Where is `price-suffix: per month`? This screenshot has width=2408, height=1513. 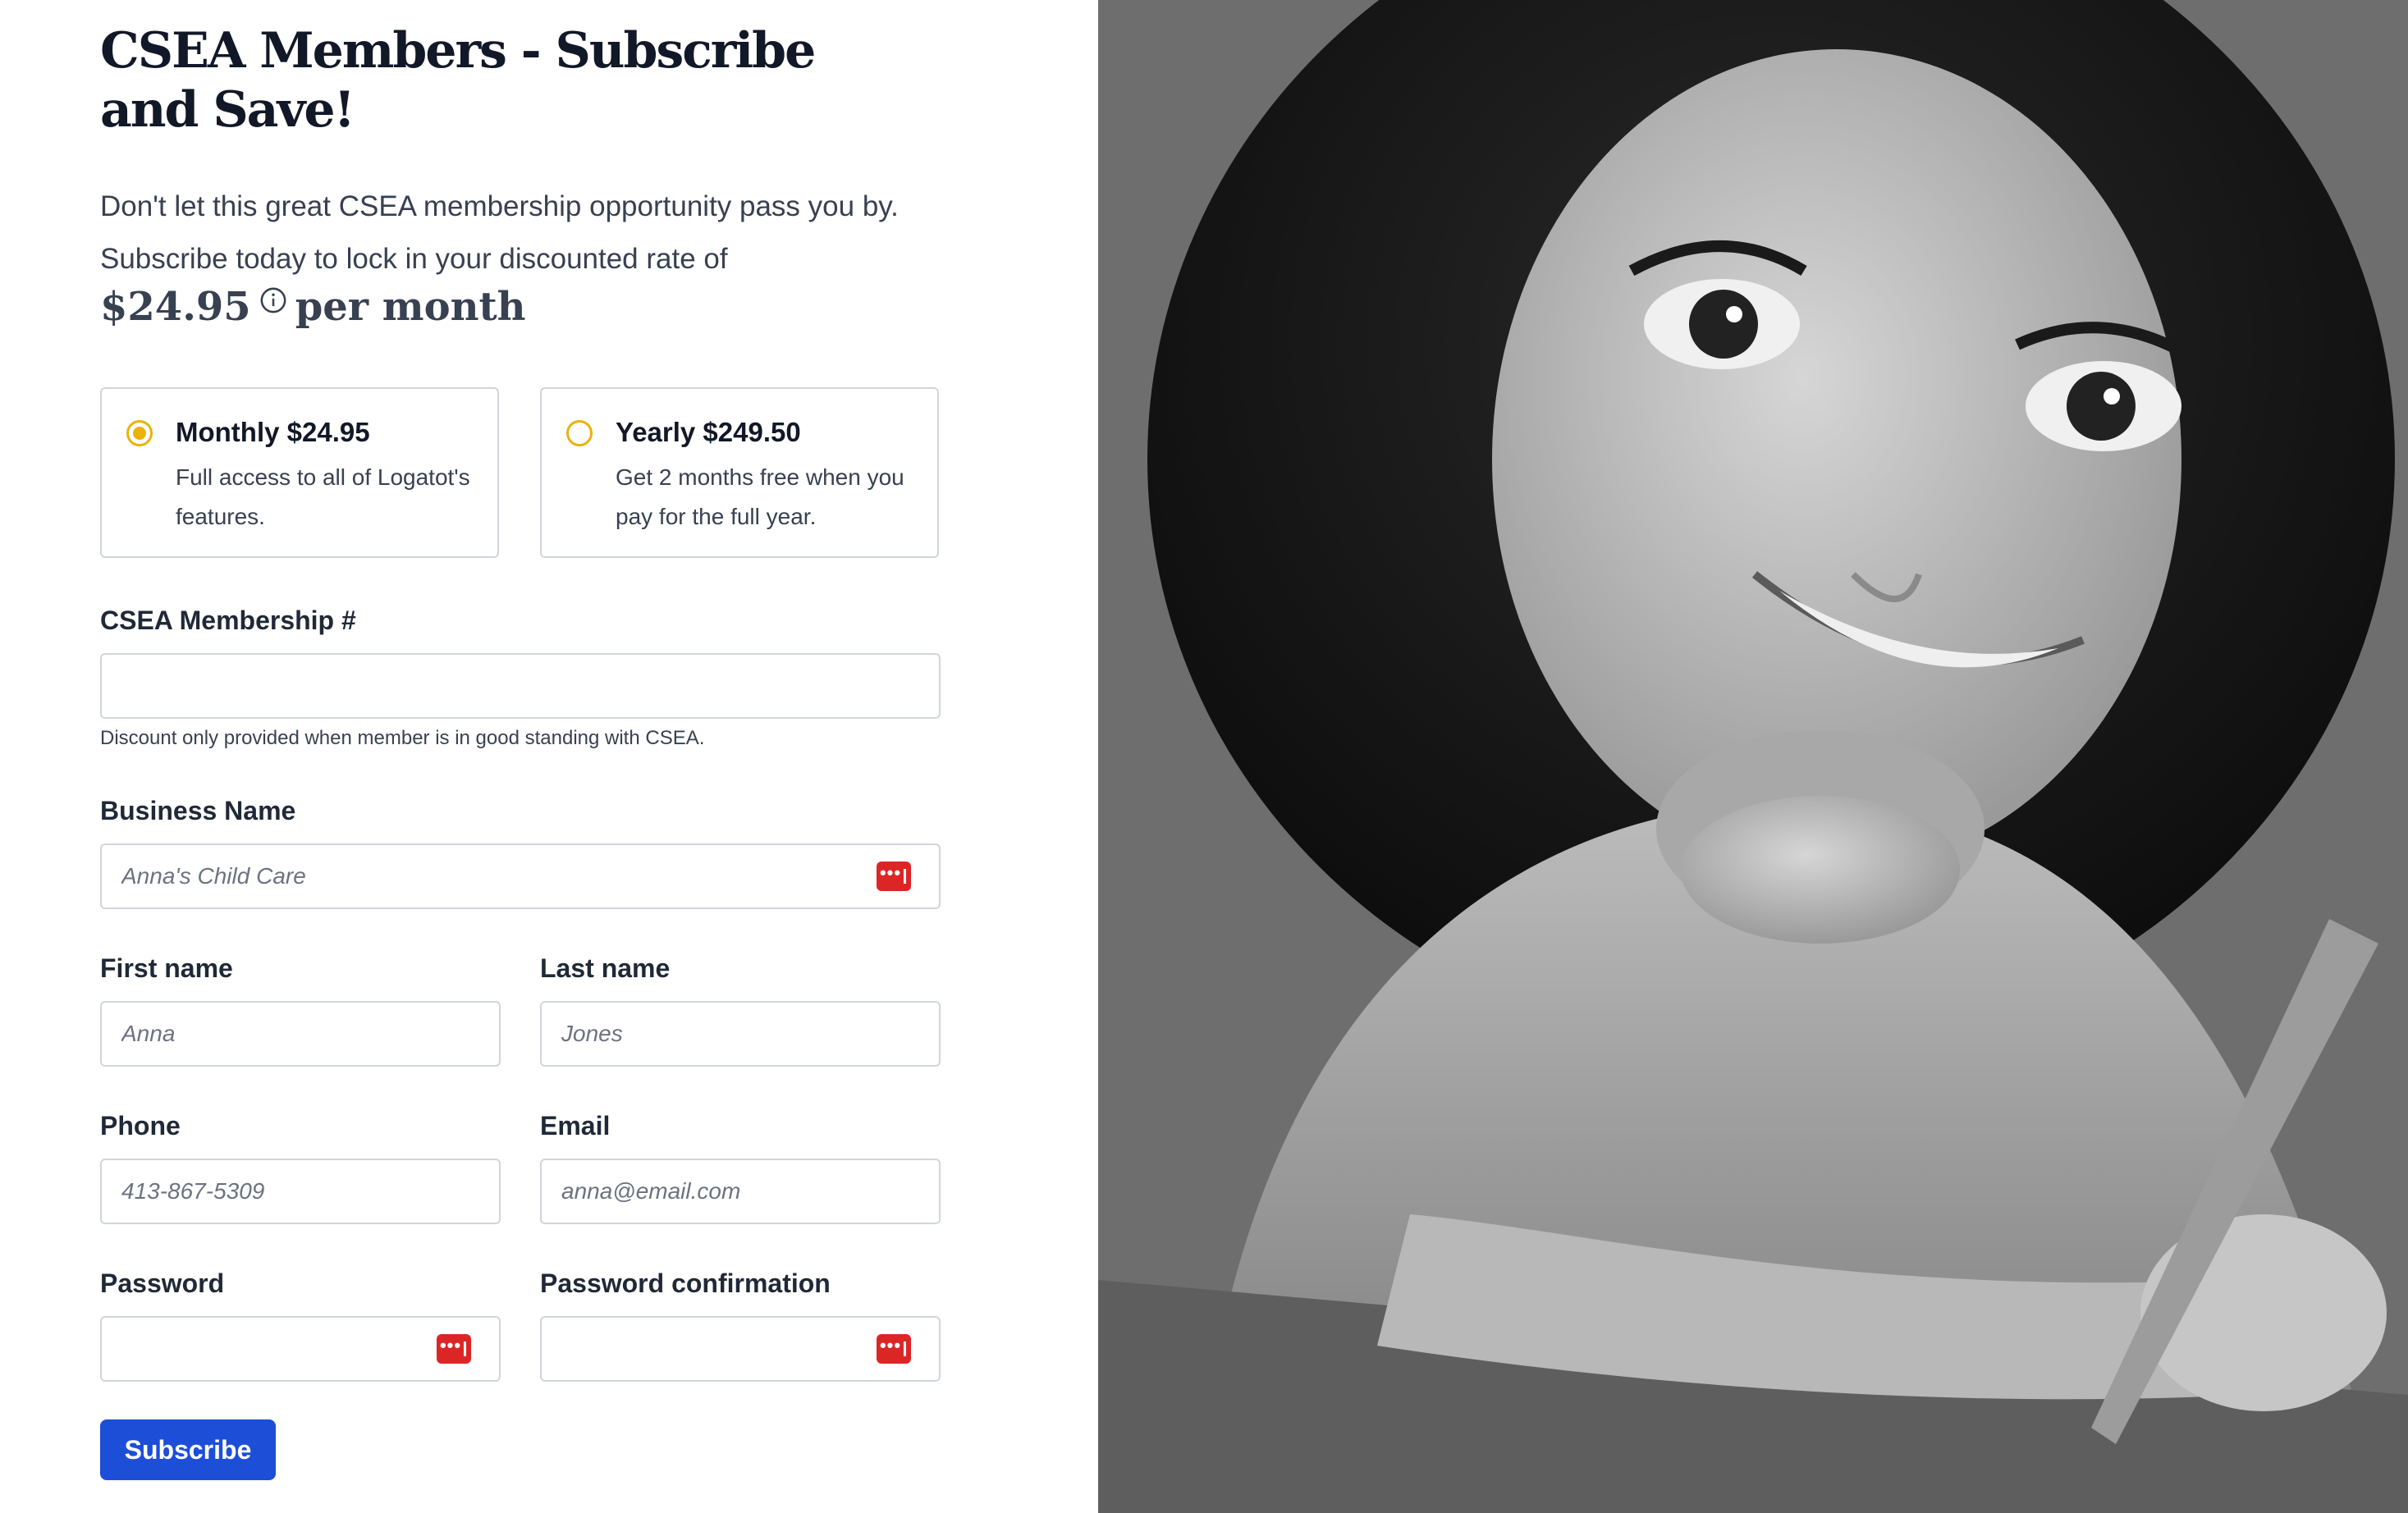 price-suffix: per month is located at coordinates (411, 307).